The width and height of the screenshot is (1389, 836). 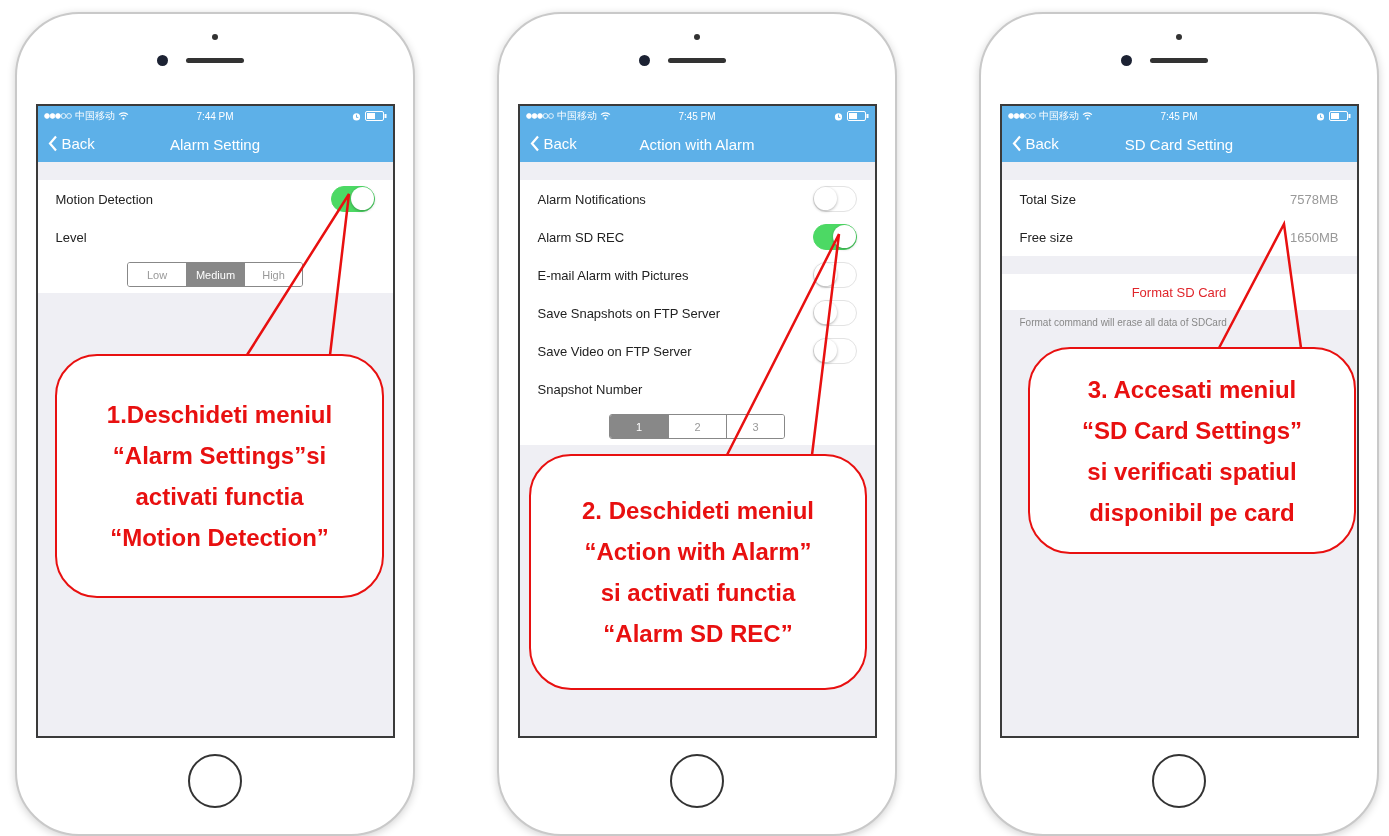 I want to click on callout-text: 1.Deschideti meniul “Alarm Settings”si activati functia “Motion Detection”, so click(x=219, y=476).